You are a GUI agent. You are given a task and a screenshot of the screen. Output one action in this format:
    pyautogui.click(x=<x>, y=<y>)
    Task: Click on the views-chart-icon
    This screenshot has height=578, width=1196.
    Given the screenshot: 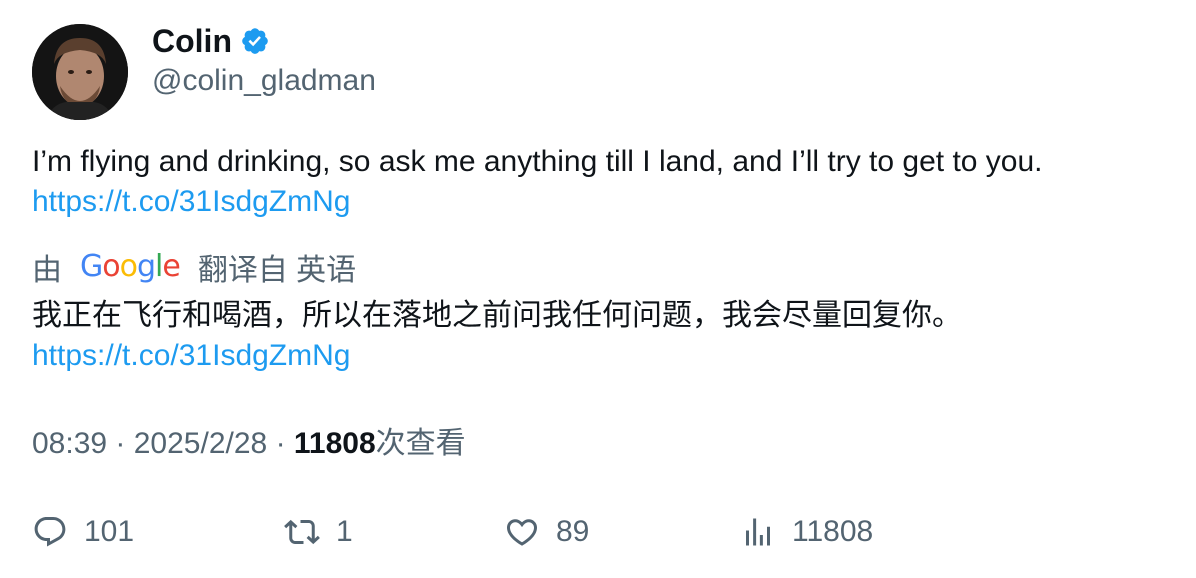 What is the action you would take?
    pyautogui.click(x=758, y=532)
    